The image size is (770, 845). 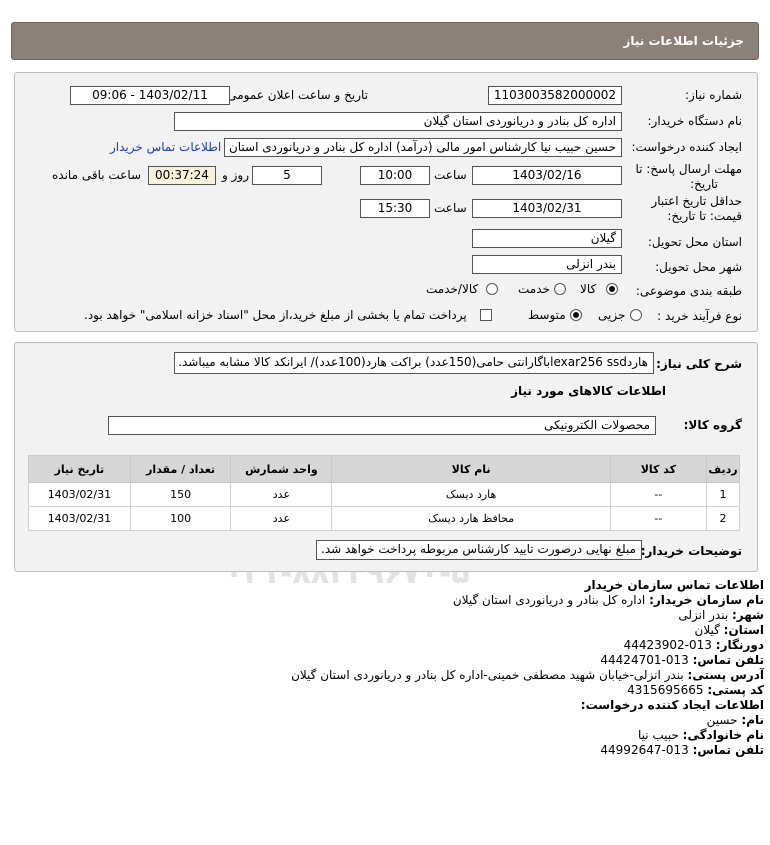 What do you see at coordinates (725, 675) in the screenshot?
I see `contact-address-label: آدرس پستی:` at bounding box center [725, 675].